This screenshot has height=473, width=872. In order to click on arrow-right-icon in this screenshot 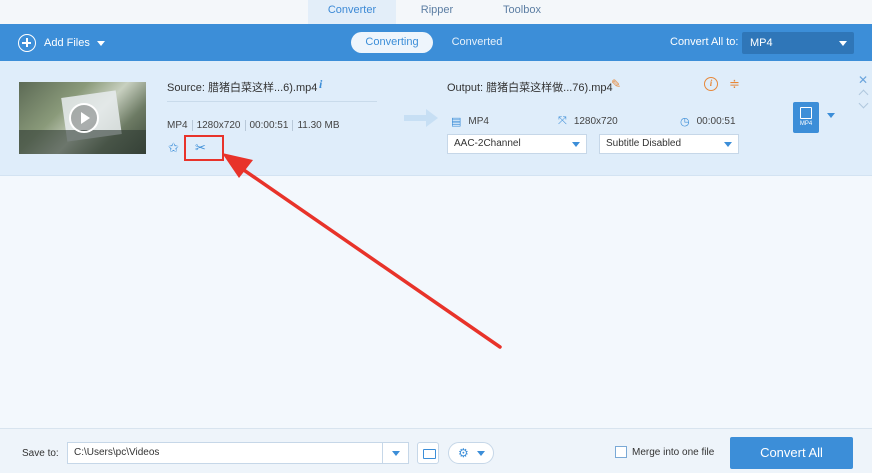, I will do `click(421, 118)`.